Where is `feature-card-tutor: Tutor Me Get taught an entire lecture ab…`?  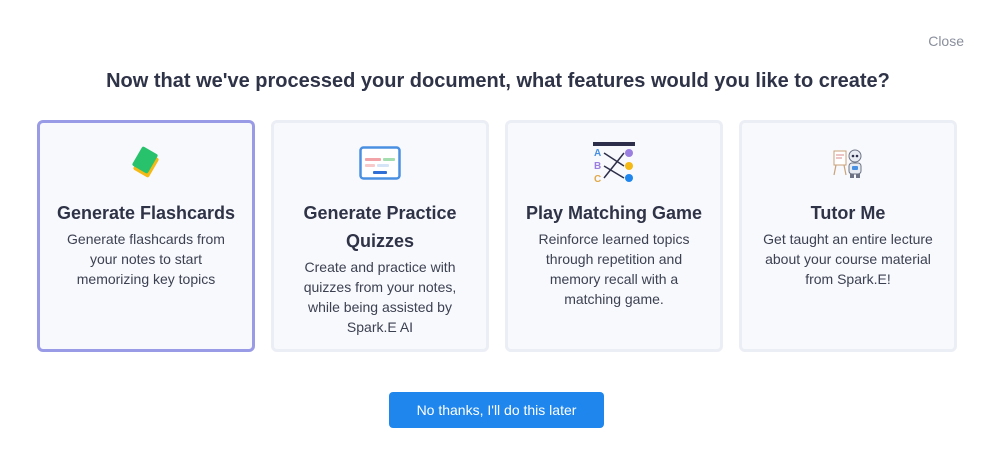 feature-card-tutor: Tutor Me Get taught an entire lecture ab… is located at coordinates (848, 236).